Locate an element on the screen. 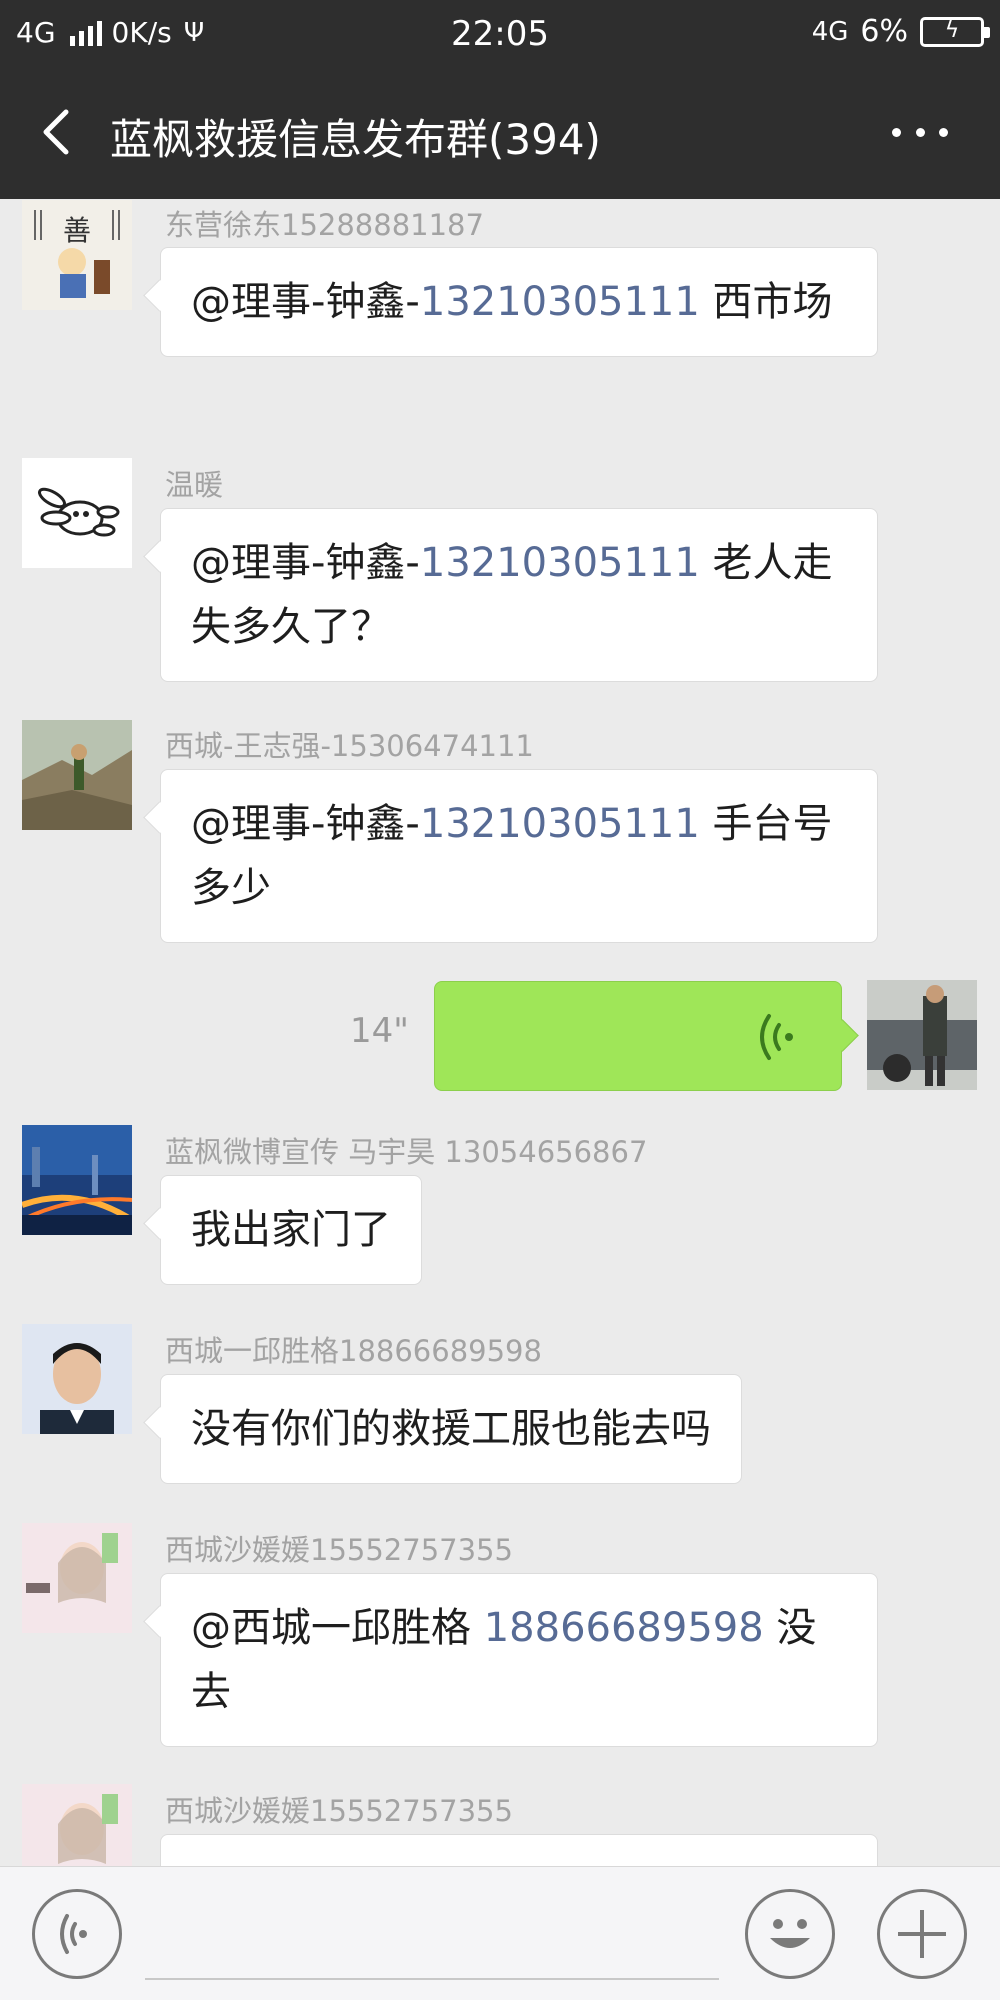 Image resolution: width=1000 pixels, height=2000 pixels. message-bubble: @理事-钟鑫-13210305111 西市场 is located at coordinates (519, 302).